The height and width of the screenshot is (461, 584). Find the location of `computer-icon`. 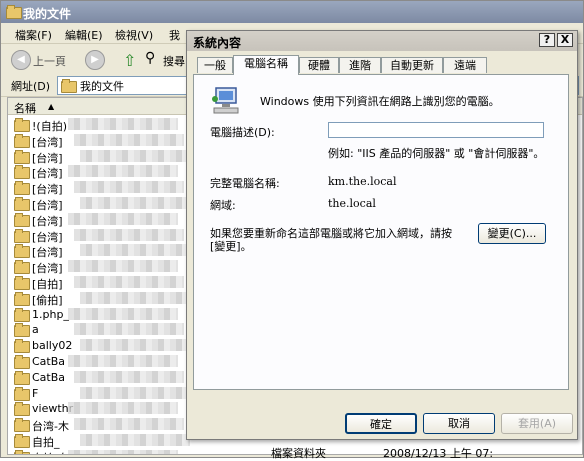

computer-icon is located at coordinates (225, 100).